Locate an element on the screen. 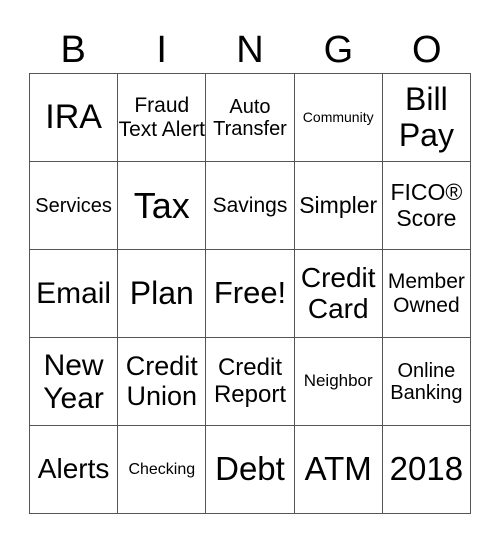 This screenshot has height=544, width=500. bingo-cell: IRA is located at coordinates (74, 118).